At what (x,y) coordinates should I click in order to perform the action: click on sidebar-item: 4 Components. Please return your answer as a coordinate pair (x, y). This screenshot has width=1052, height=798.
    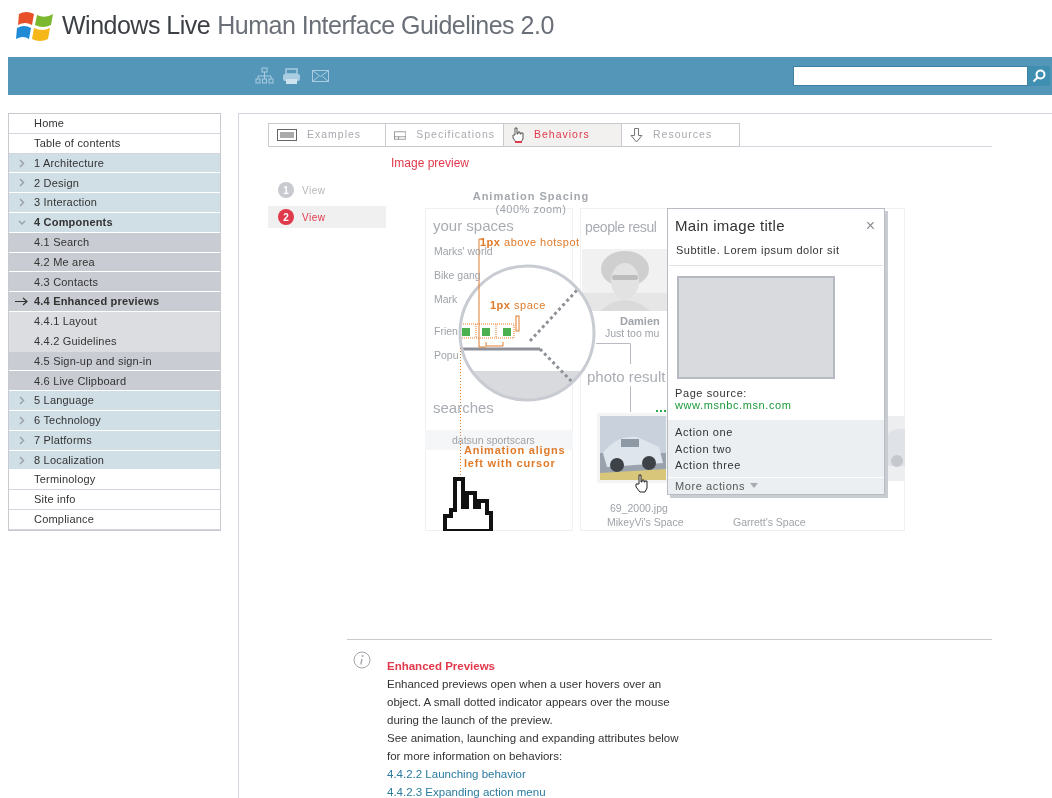
    Looking at the image, I should click on (114, 223).